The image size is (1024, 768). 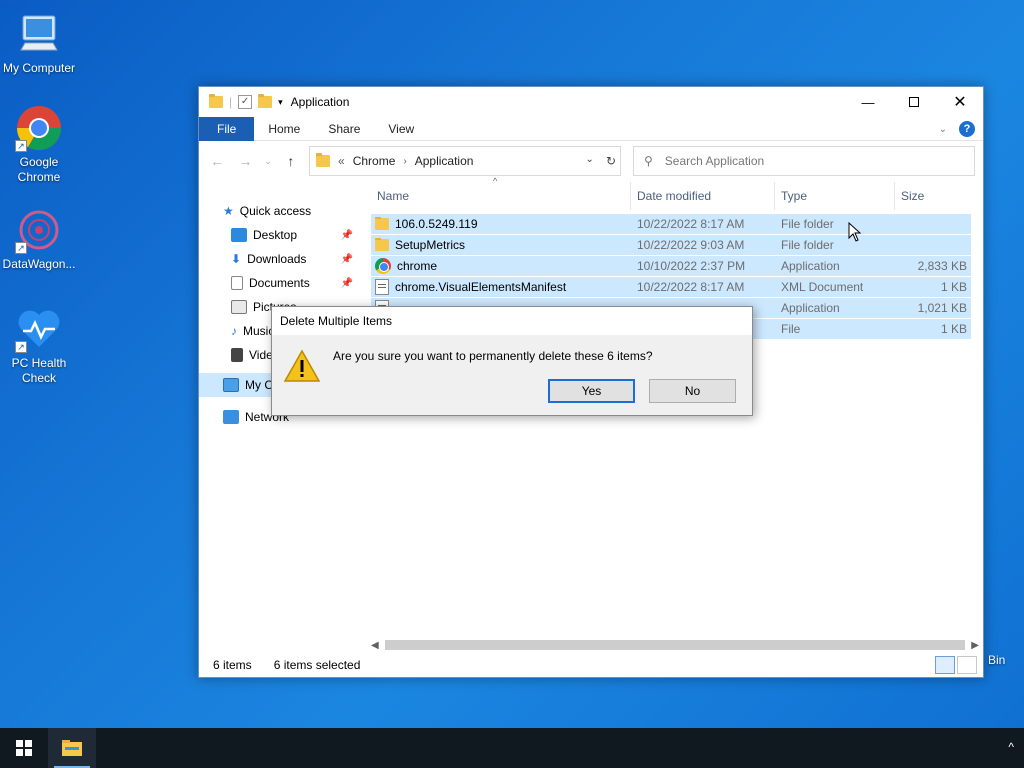 What do you see at coordinates (942, 266) in the screenshot?
I see `file-size: 2,833 KB` at bounding box center [942, 266].